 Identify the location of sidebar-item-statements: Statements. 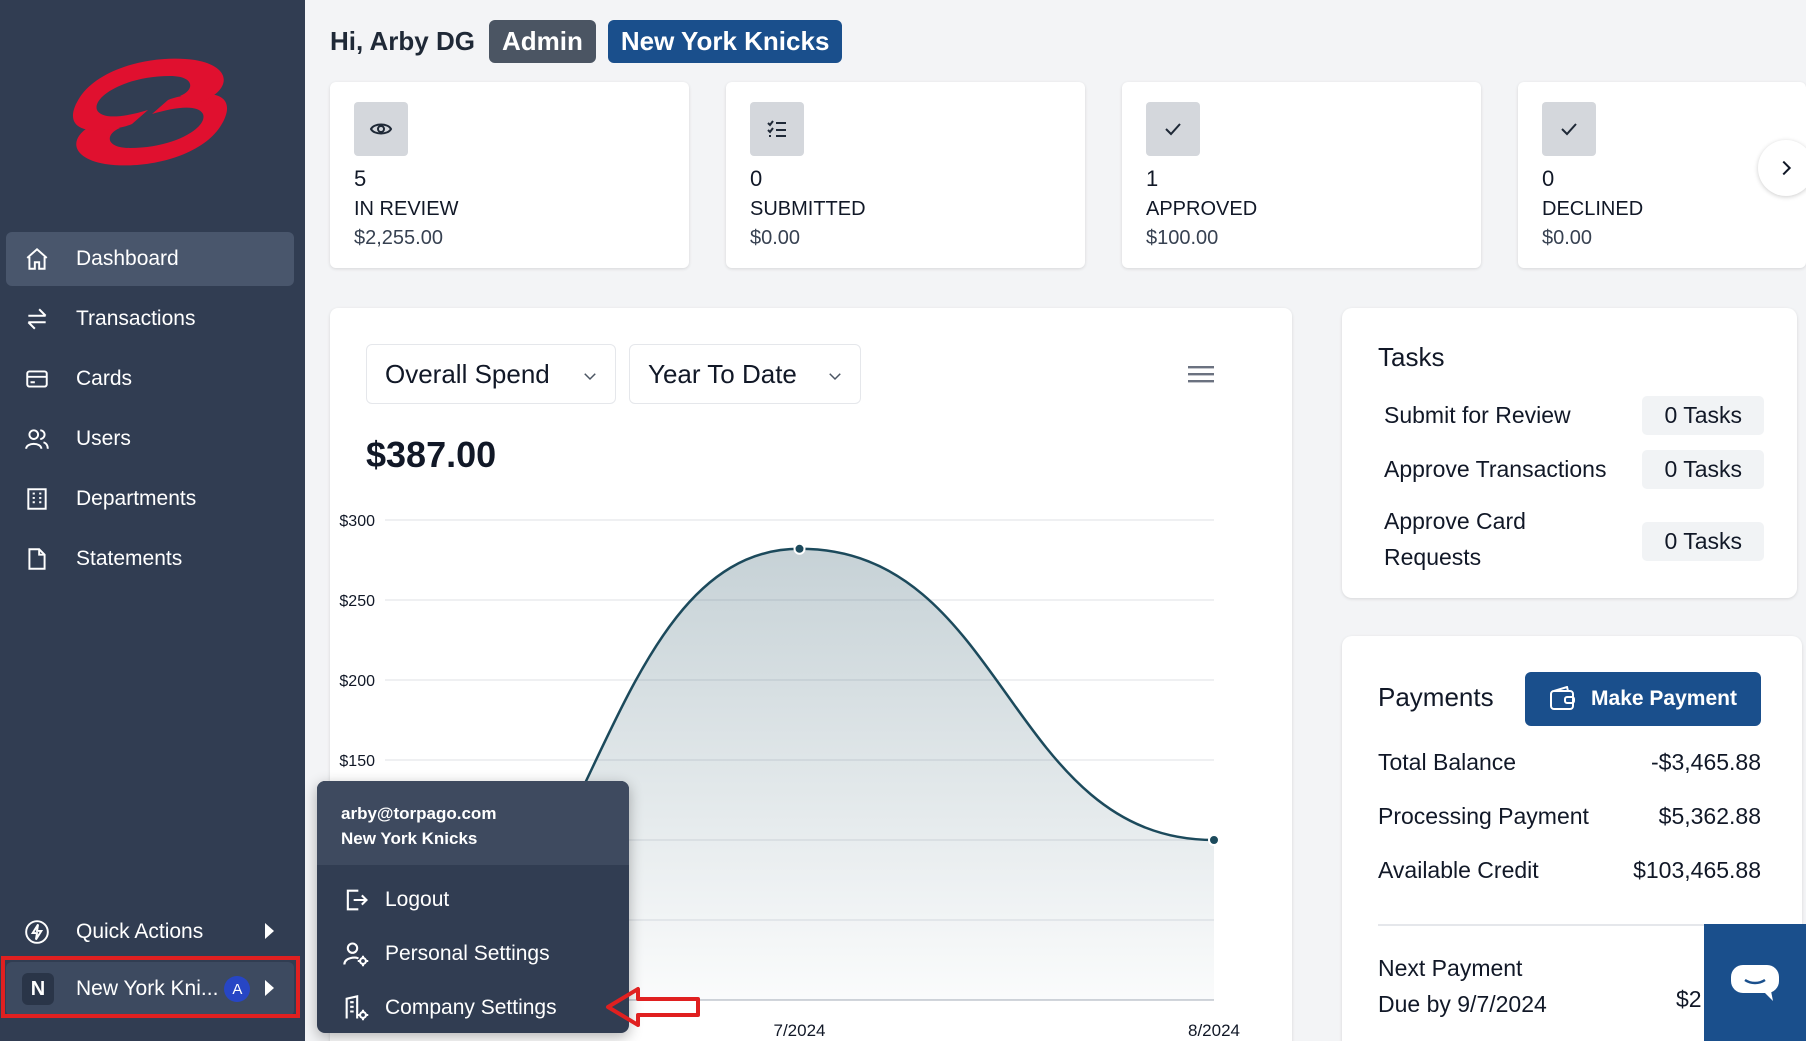
(150, 559).